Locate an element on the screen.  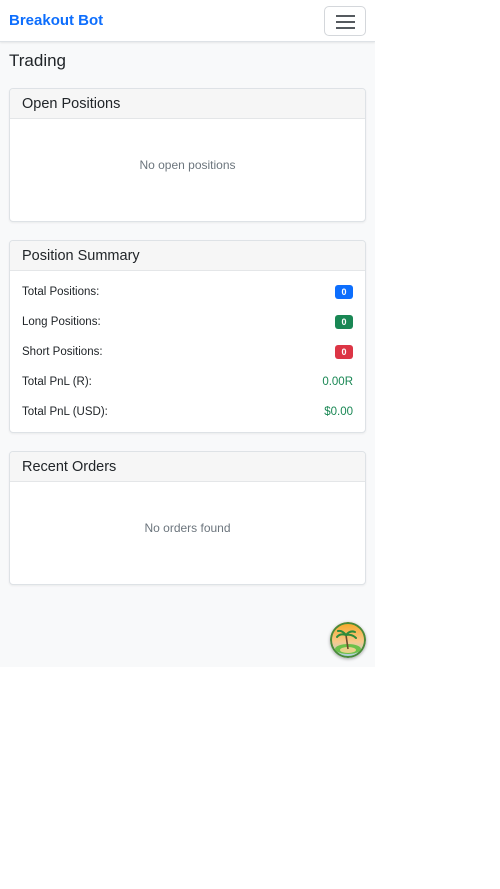
summary-label: Total PnL (R): is located at coordinates (57, 382).